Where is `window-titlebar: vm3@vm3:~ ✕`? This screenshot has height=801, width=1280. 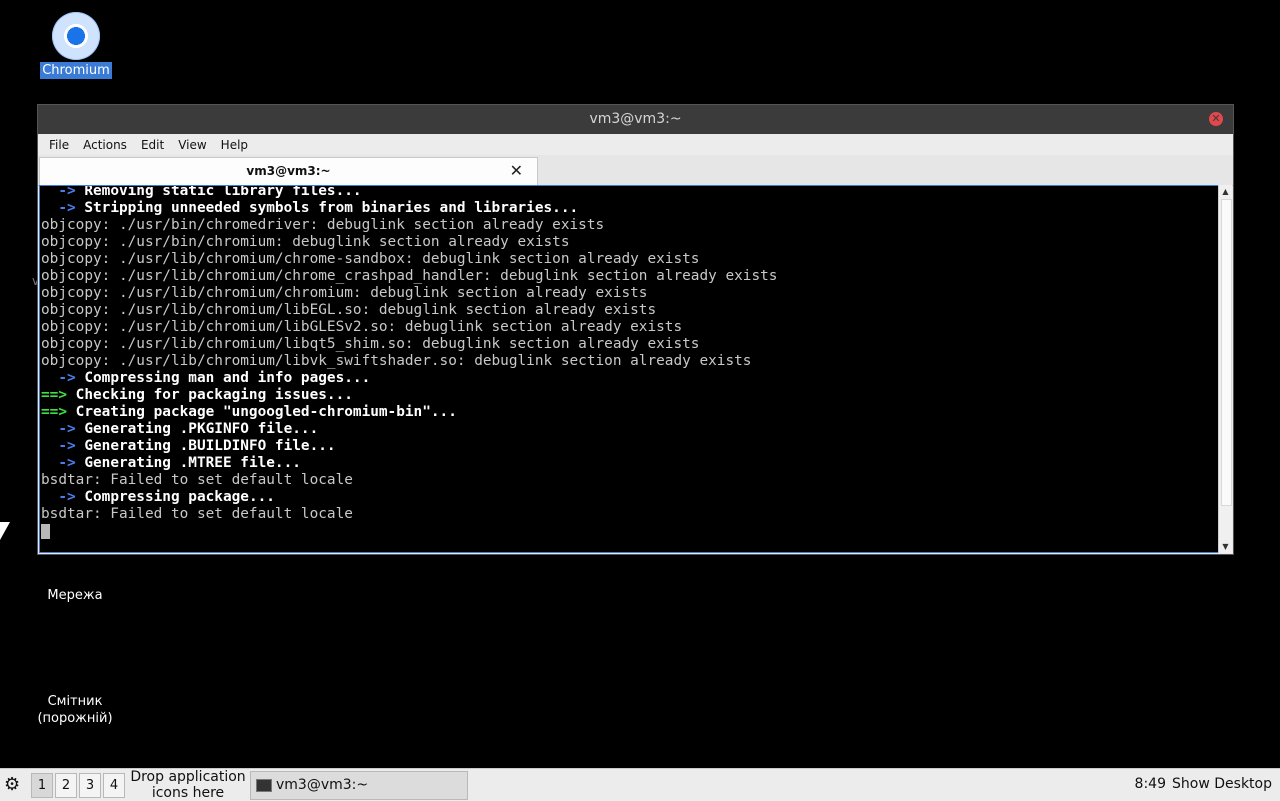
window-titlebar: vm3@vm3:~ ✕ is located at coordinates (635, 119).